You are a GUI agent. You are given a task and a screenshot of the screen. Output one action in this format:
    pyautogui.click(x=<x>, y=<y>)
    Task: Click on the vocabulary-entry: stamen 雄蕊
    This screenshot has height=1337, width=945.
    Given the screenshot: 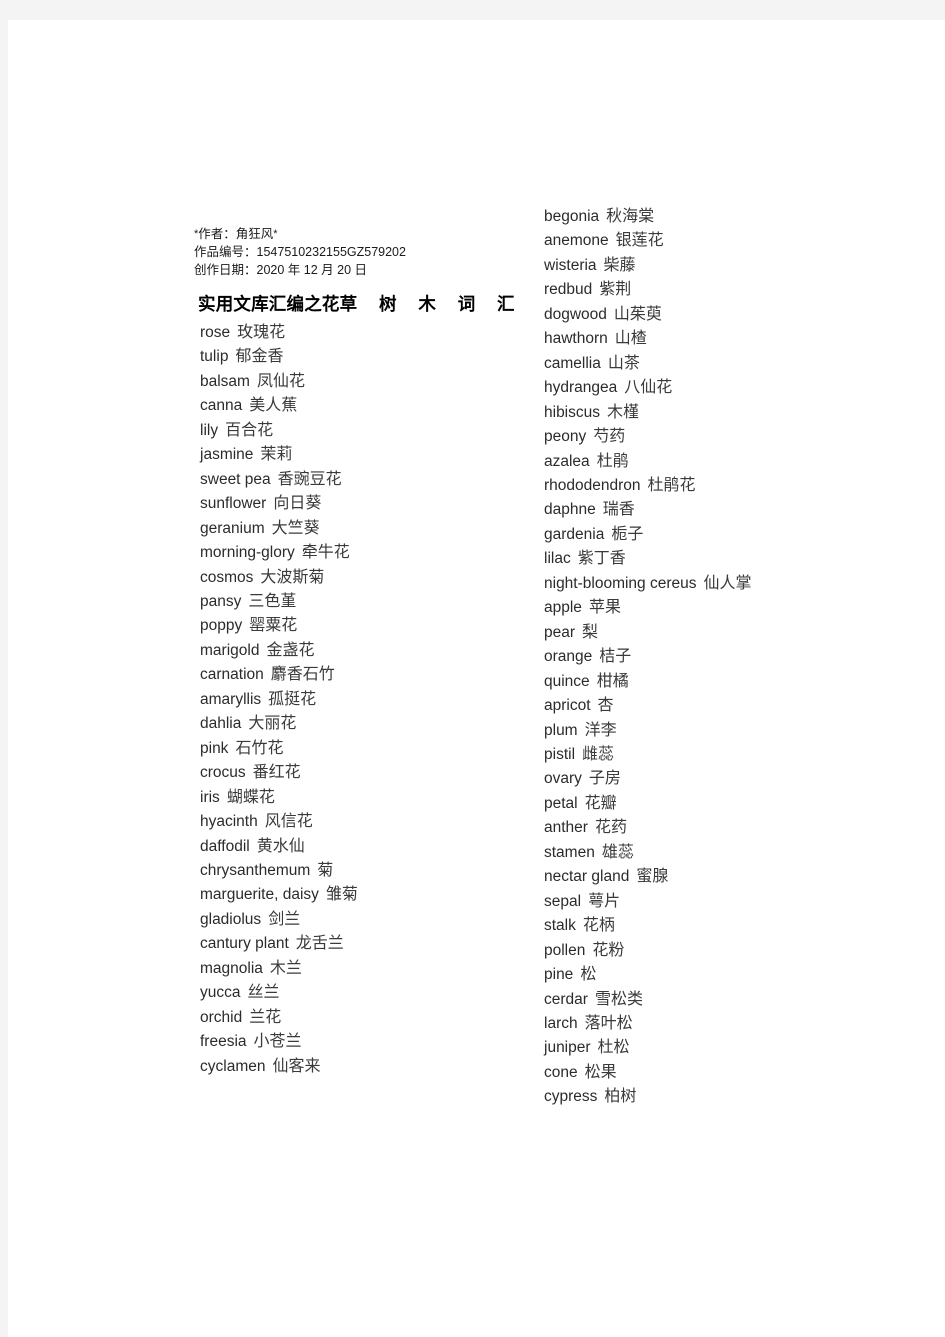 What is the action you would take?
    pyautogui.click(x=724, y=853)
    